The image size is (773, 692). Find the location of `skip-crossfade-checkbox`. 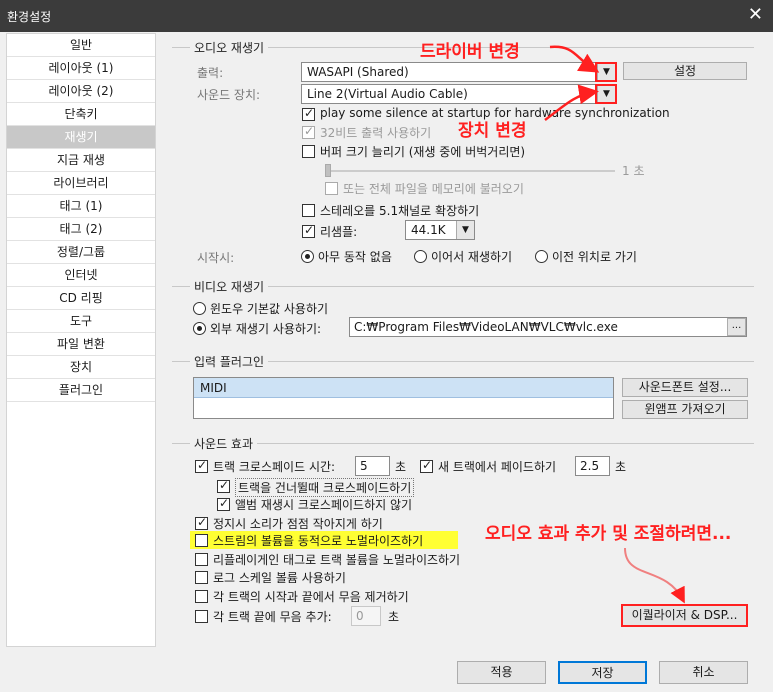

skip-crossfade-checkbox is located at coordinates (223, 485).